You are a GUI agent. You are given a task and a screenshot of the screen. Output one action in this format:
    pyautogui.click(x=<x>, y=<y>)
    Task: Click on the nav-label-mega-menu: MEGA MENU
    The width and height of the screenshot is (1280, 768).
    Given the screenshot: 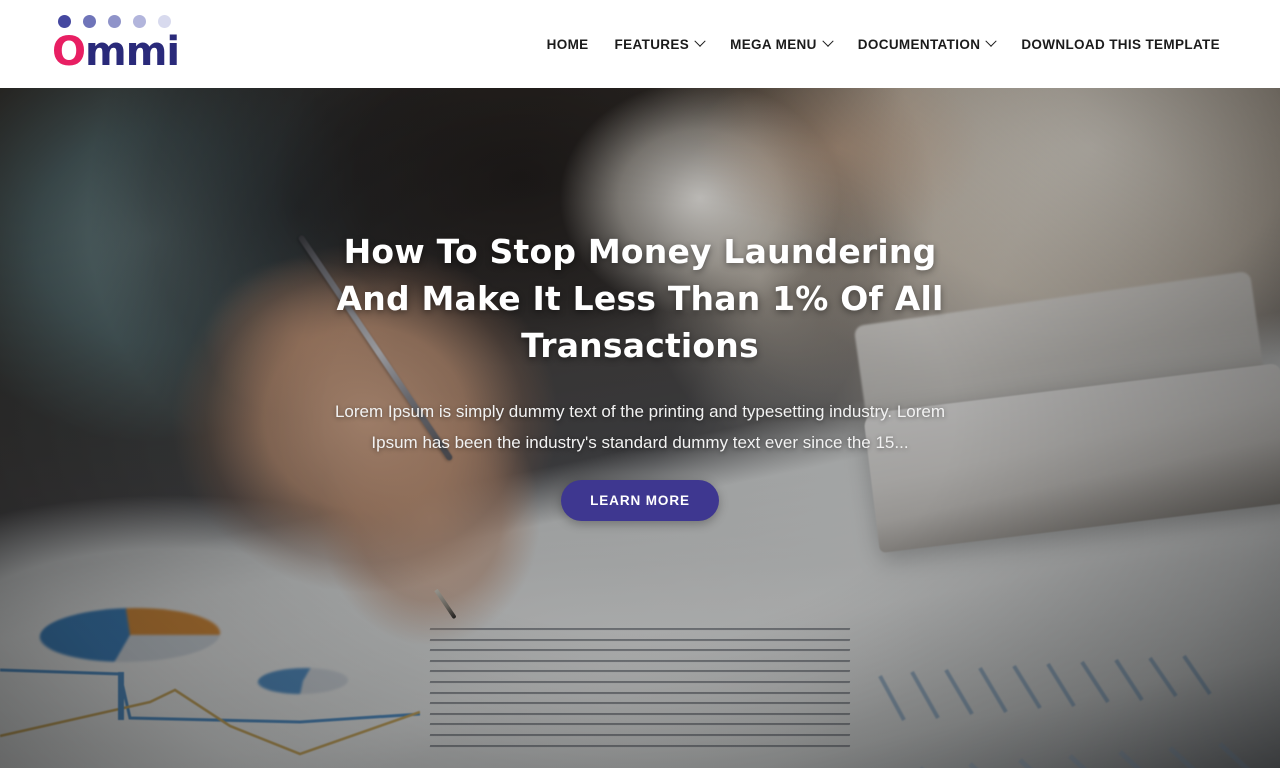 What is the action you would take?
    pyautogui.click(x=773, y=44)
    